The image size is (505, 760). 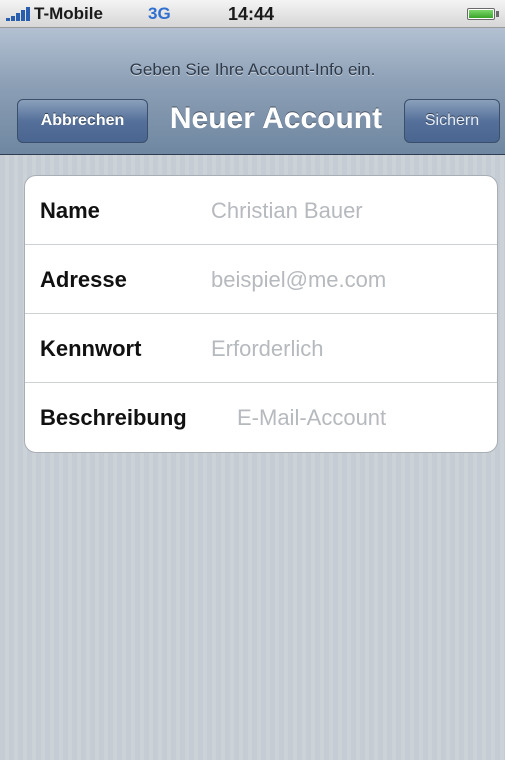 I want to click on battery-tip, so click(x=497, y=14).